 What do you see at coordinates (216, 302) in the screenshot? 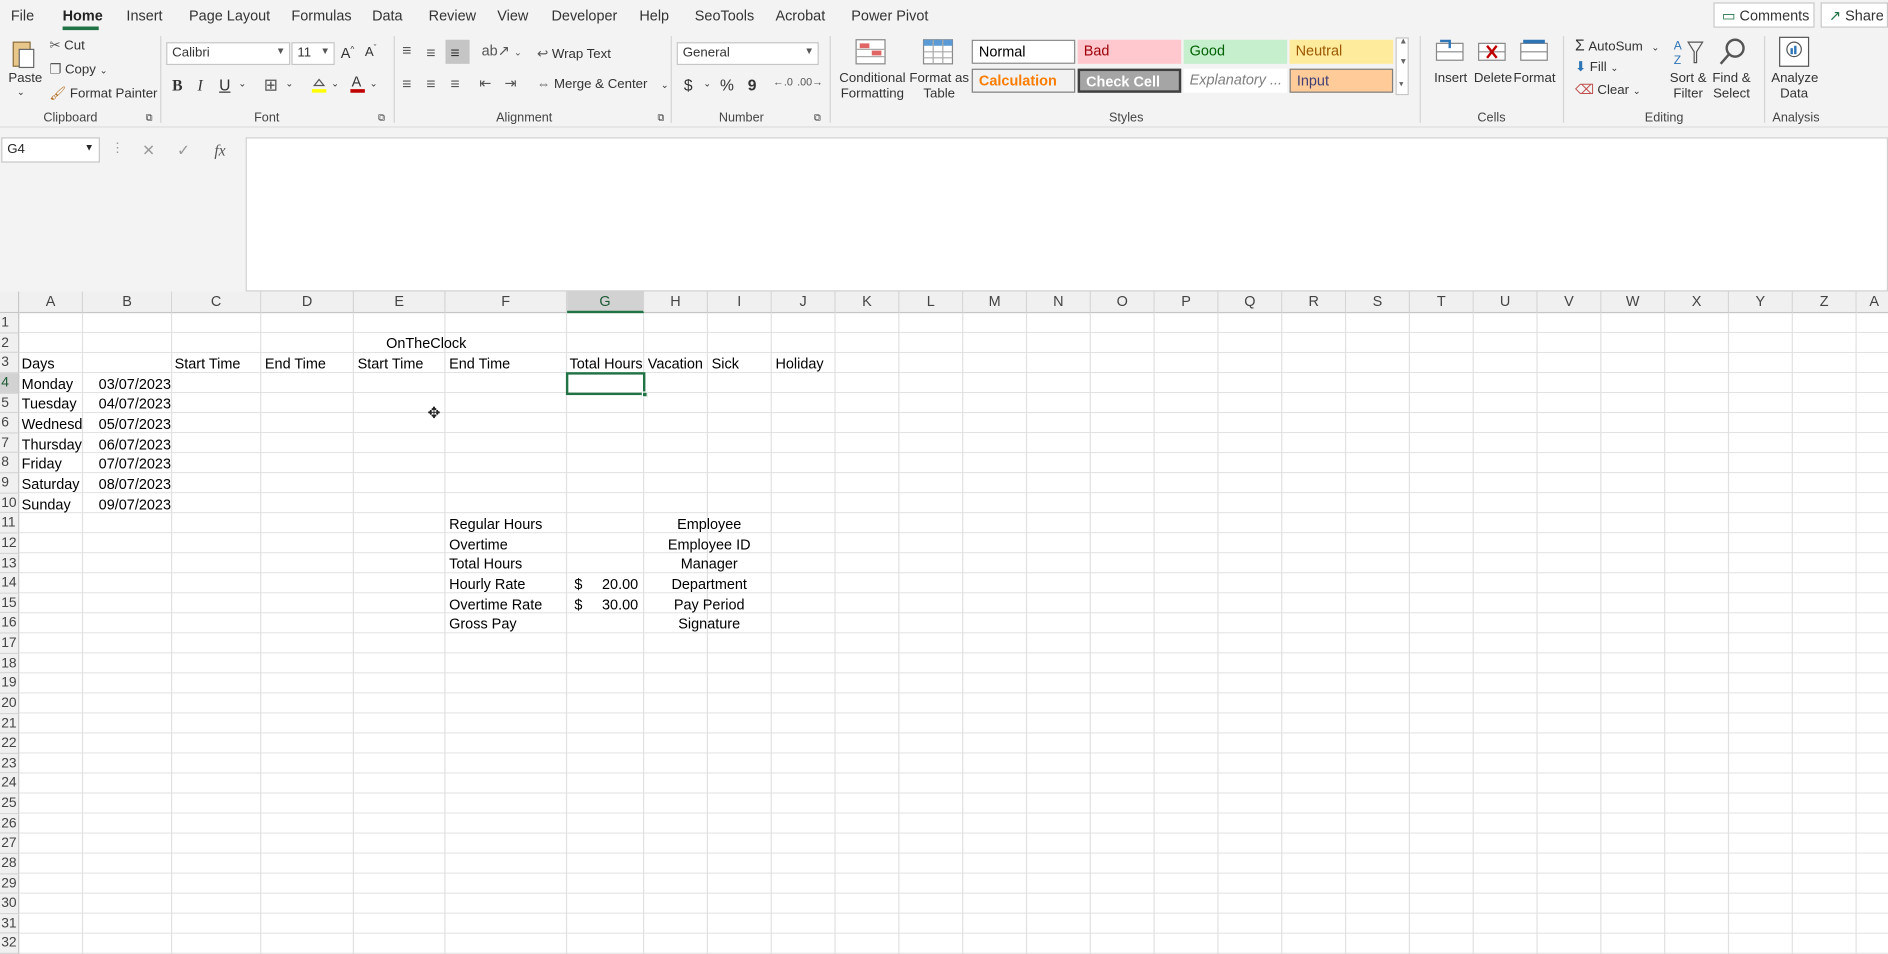
I see `column-header-c: C` at bounding box center [216, 302].